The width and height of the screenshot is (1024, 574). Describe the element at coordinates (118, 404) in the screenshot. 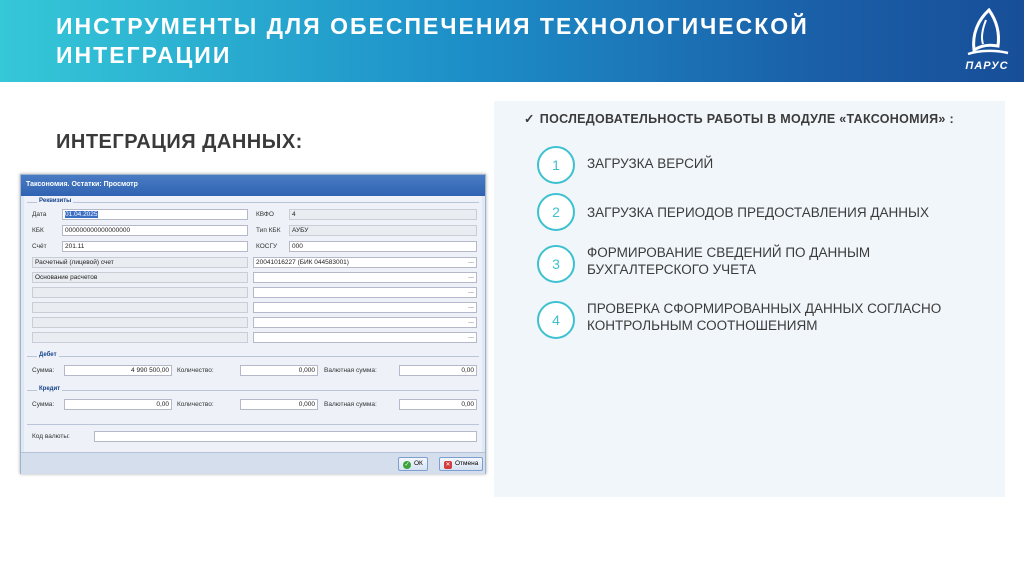

I see `credit-sum-field: 0,00` at that location.